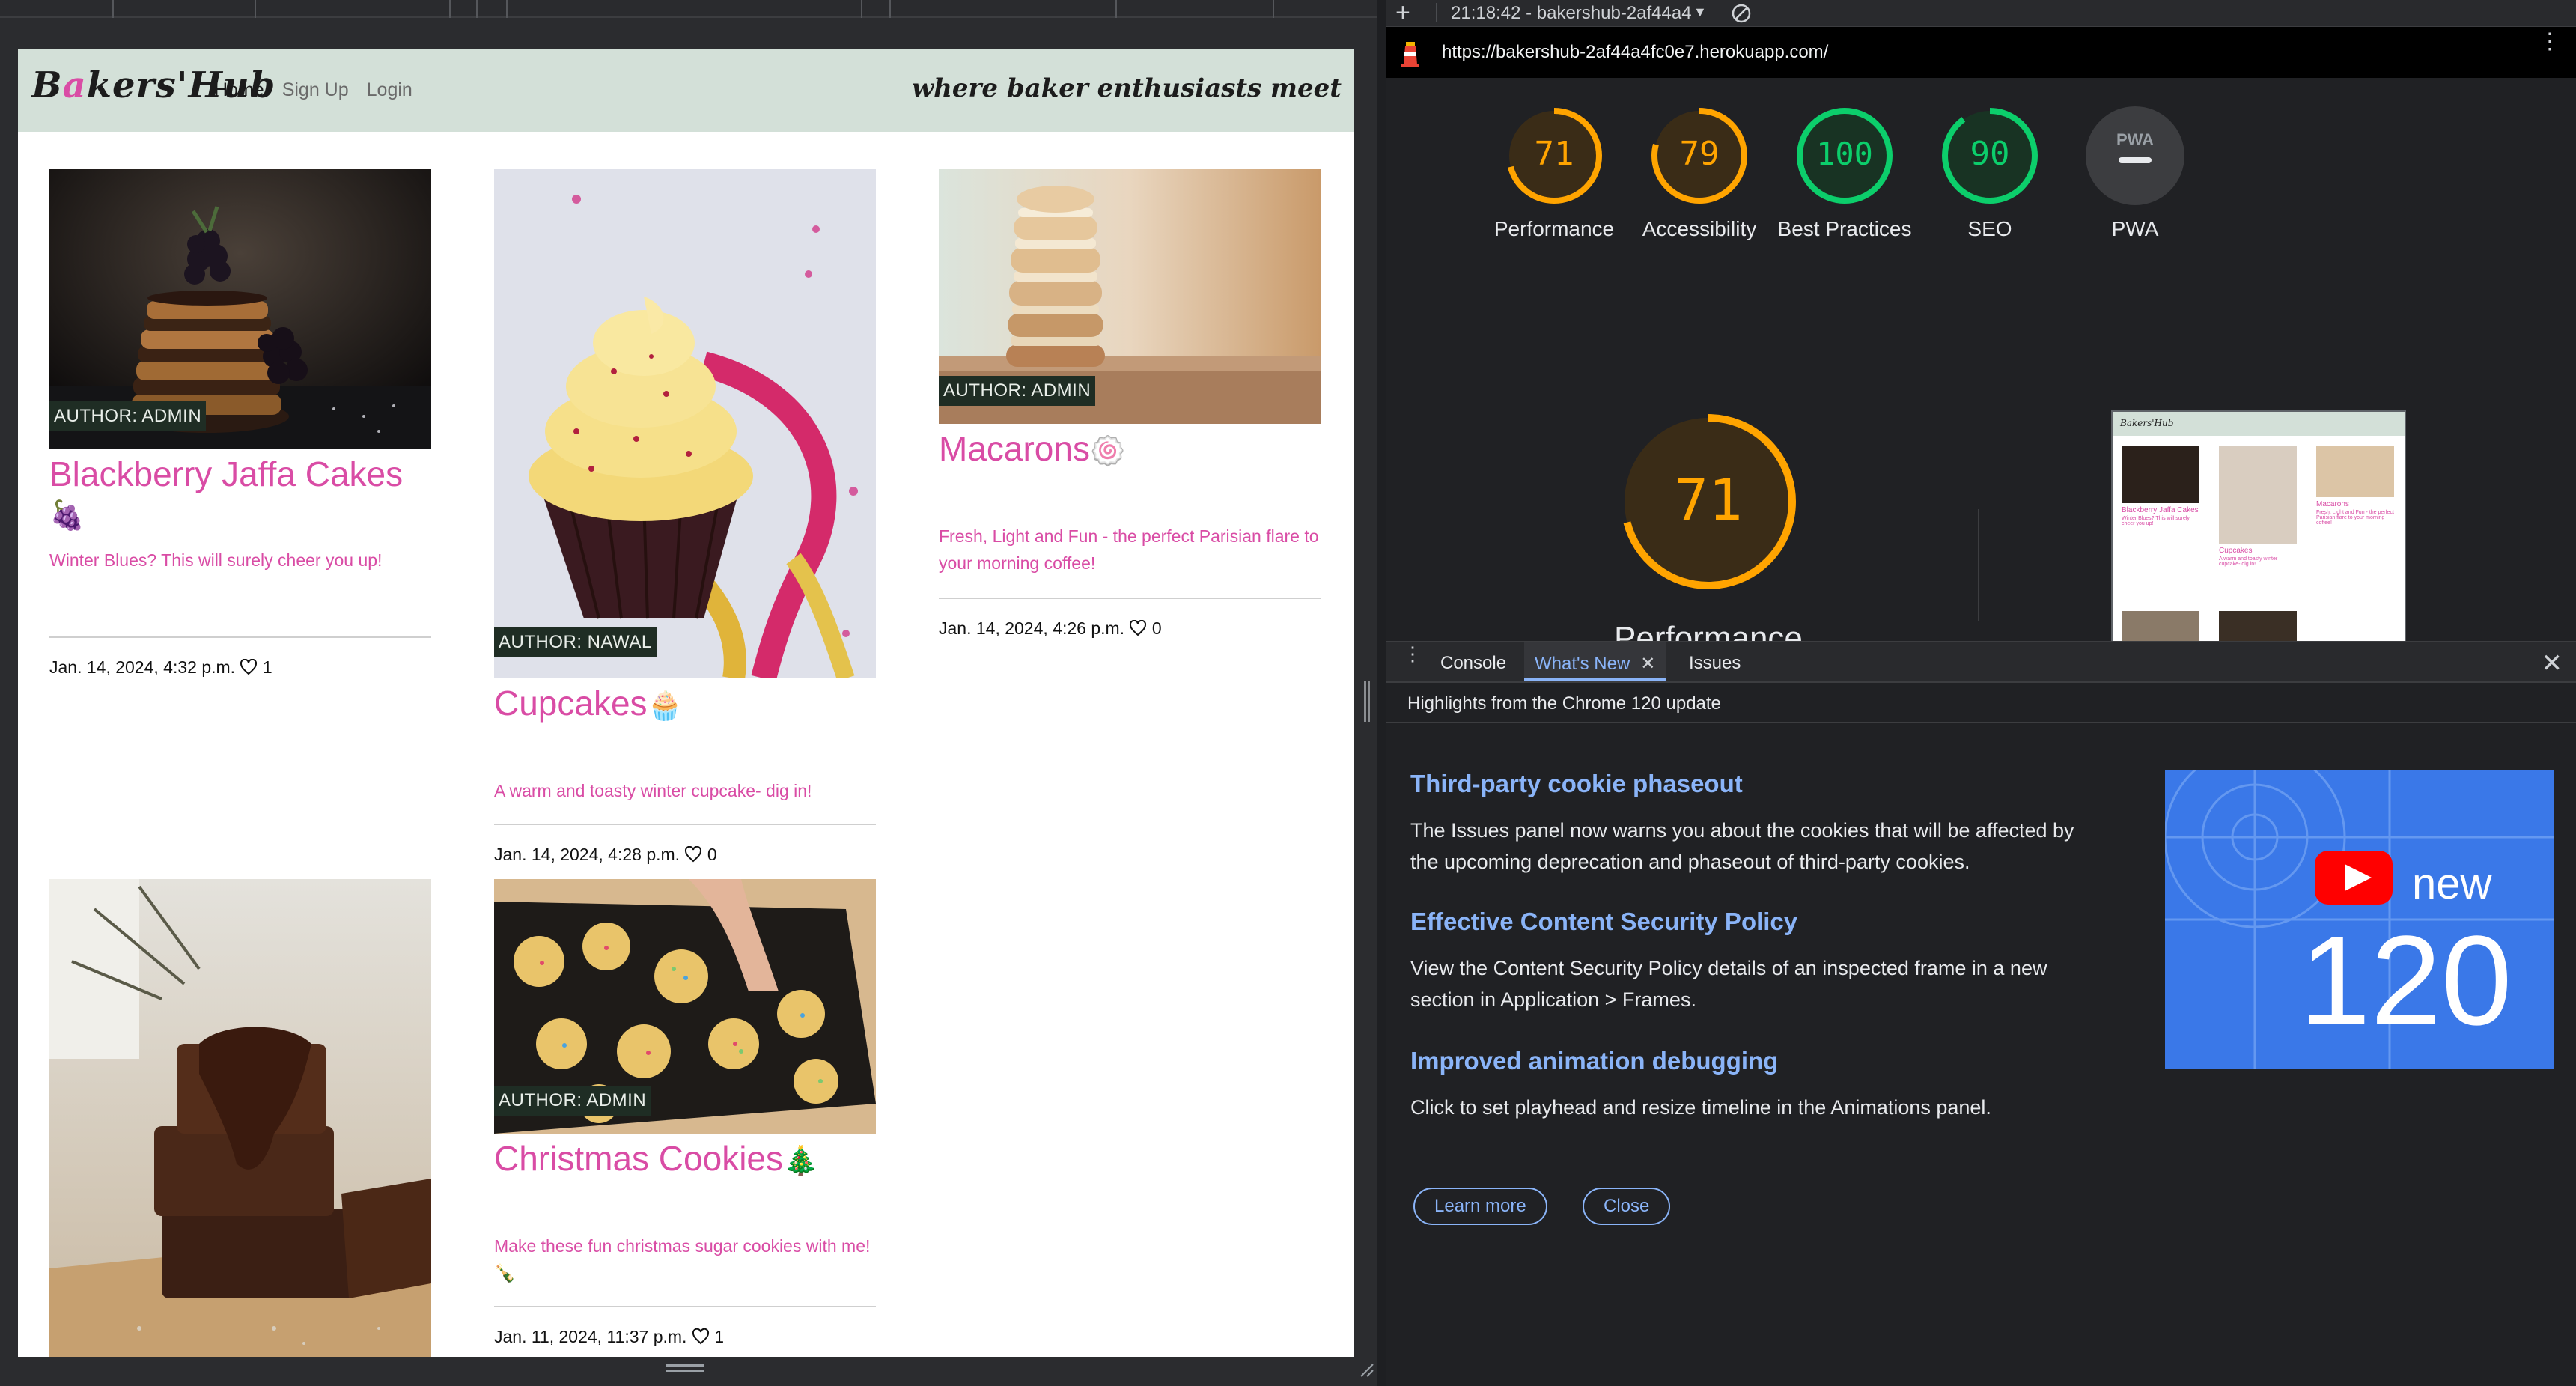 The image size is (2576, 1386). What do you see at coordinates (719, 1336) in the screenshot?
I see `like-count: 1` at bounding box center [719, 1336].